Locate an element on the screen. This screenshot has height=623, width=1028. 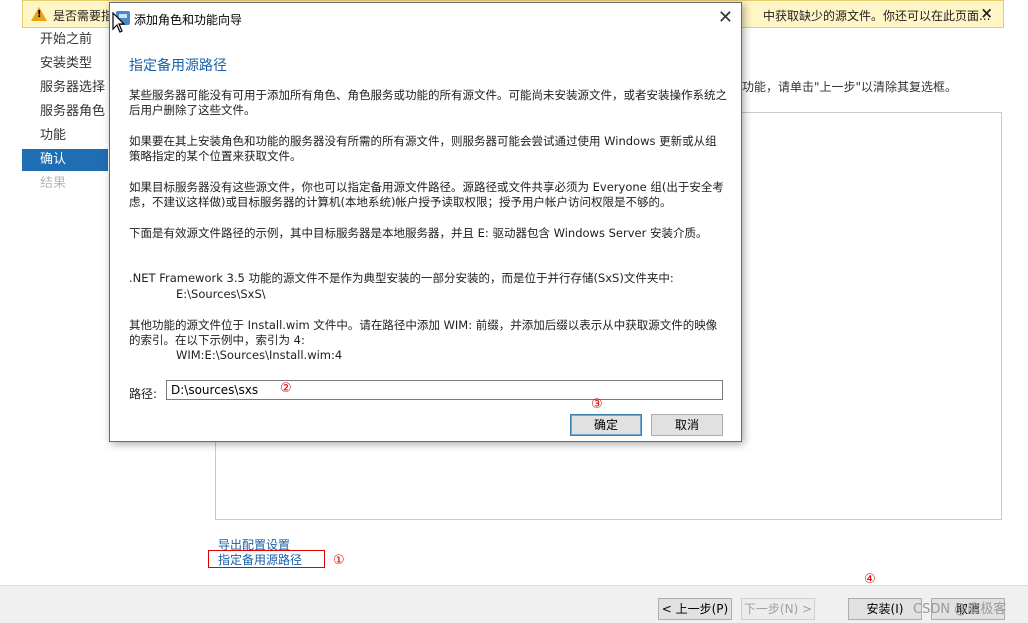
warning-close-button: × is located at coordinates (986, 13).